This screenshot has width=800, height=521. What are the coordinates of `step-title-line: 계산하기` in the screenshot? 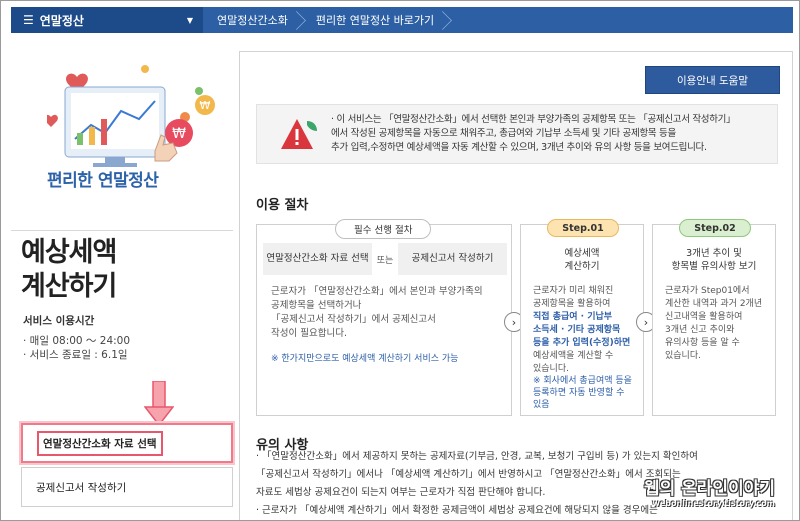 It's located at (582, 266).